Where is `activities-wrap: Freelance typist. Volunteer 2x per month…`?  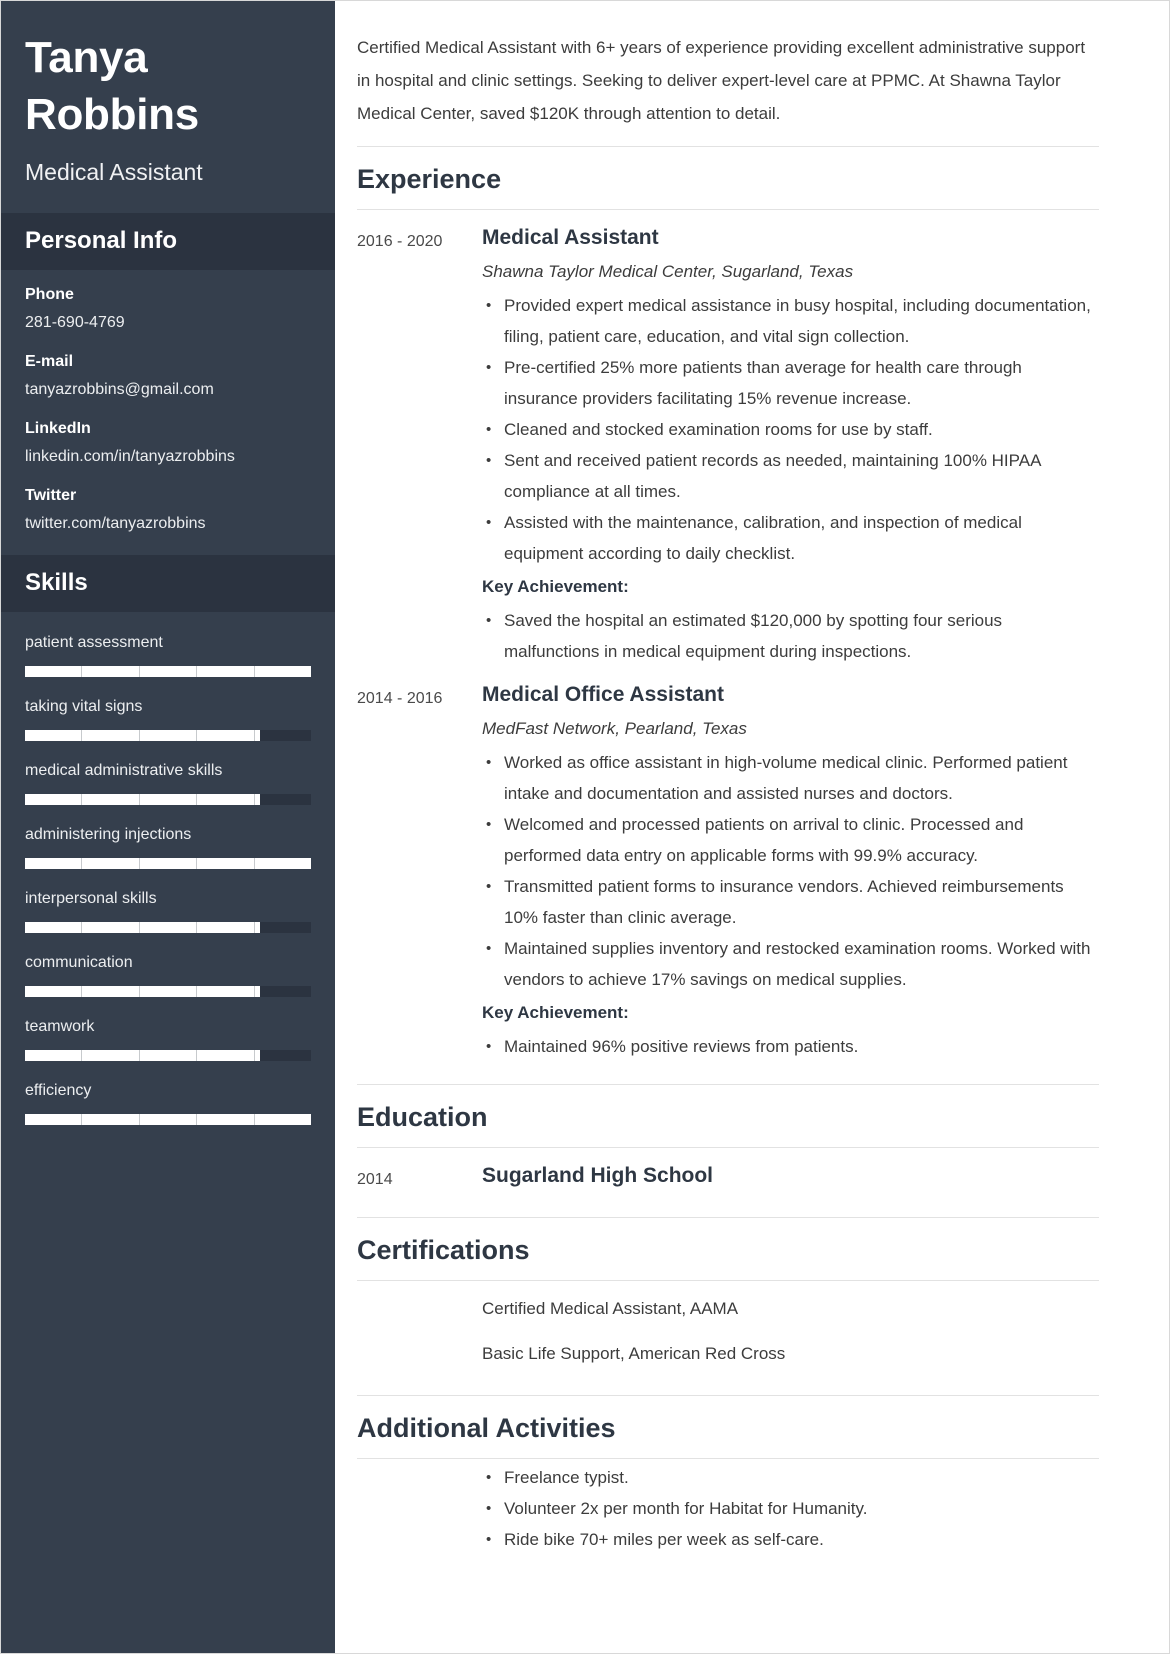 activities-wrap: Freelance typist. Volunteer 2x per month… is located at coordinates (728, 1508).